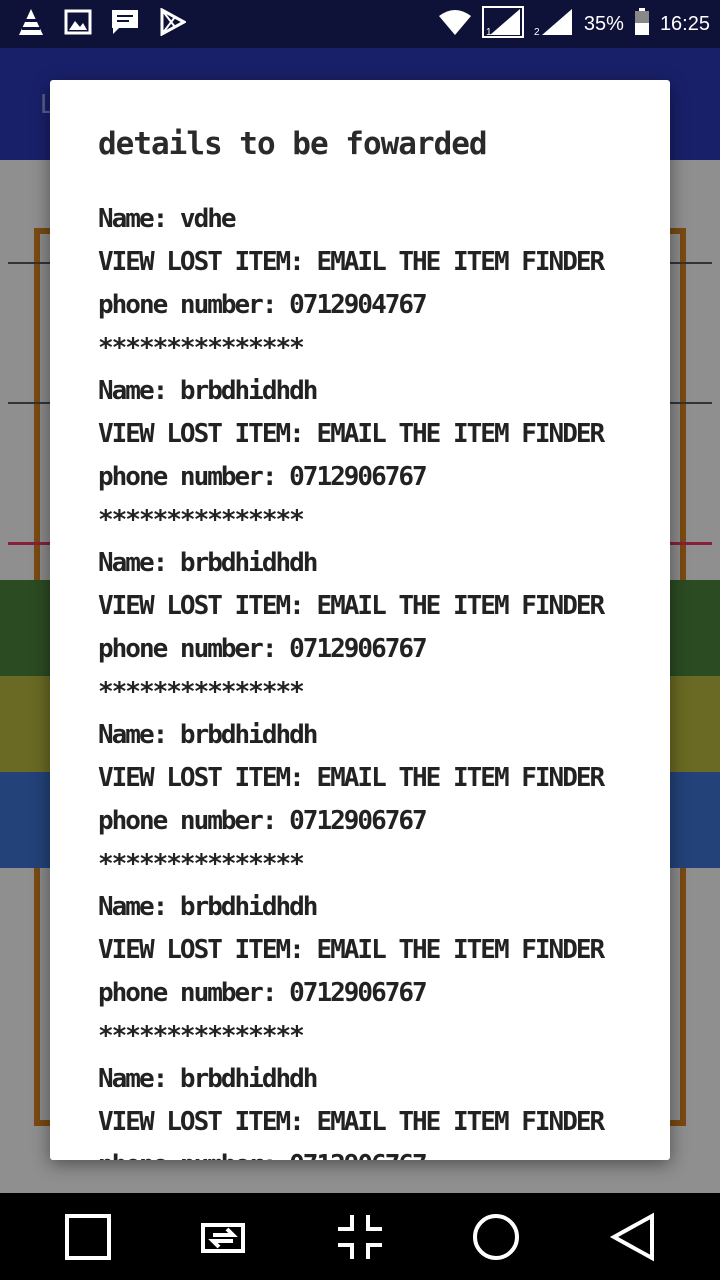 This screenshot has height=1280, width=720. I want to click on image-icon, so click(78, 24).